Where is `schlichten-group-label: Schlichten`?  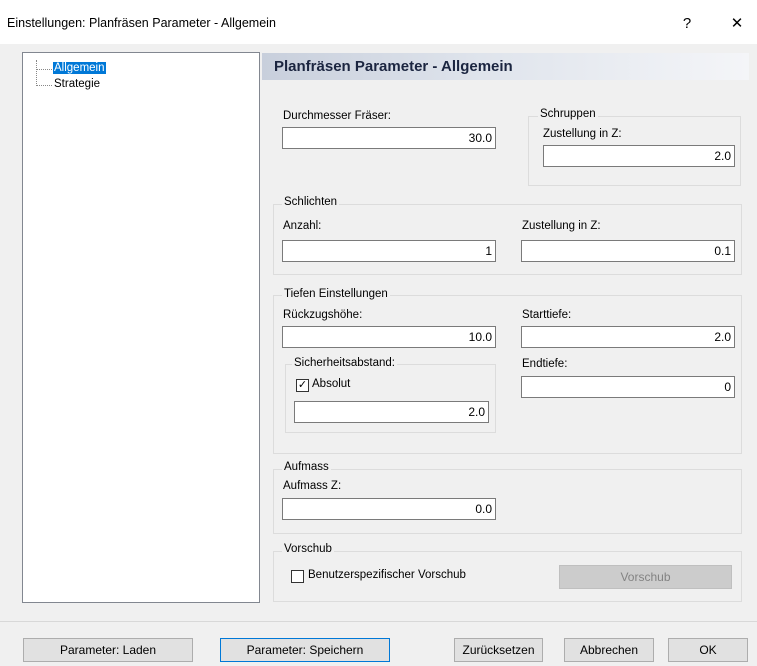 schlichten-group-label: Schlichten is located at coordinates (311, 202).